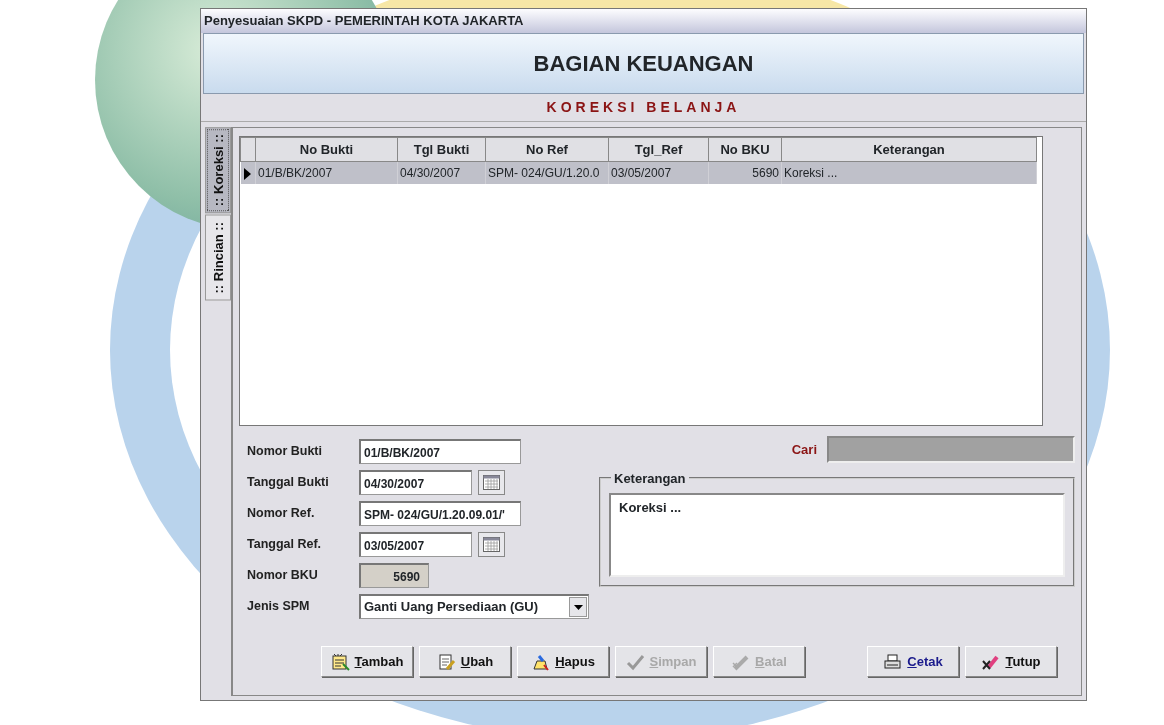 The image size is (1164, 725). What do you see at coordinates (394, 575) in the screenshot?
I see `readonly-field: 5690` at bounding box center [394, 575].